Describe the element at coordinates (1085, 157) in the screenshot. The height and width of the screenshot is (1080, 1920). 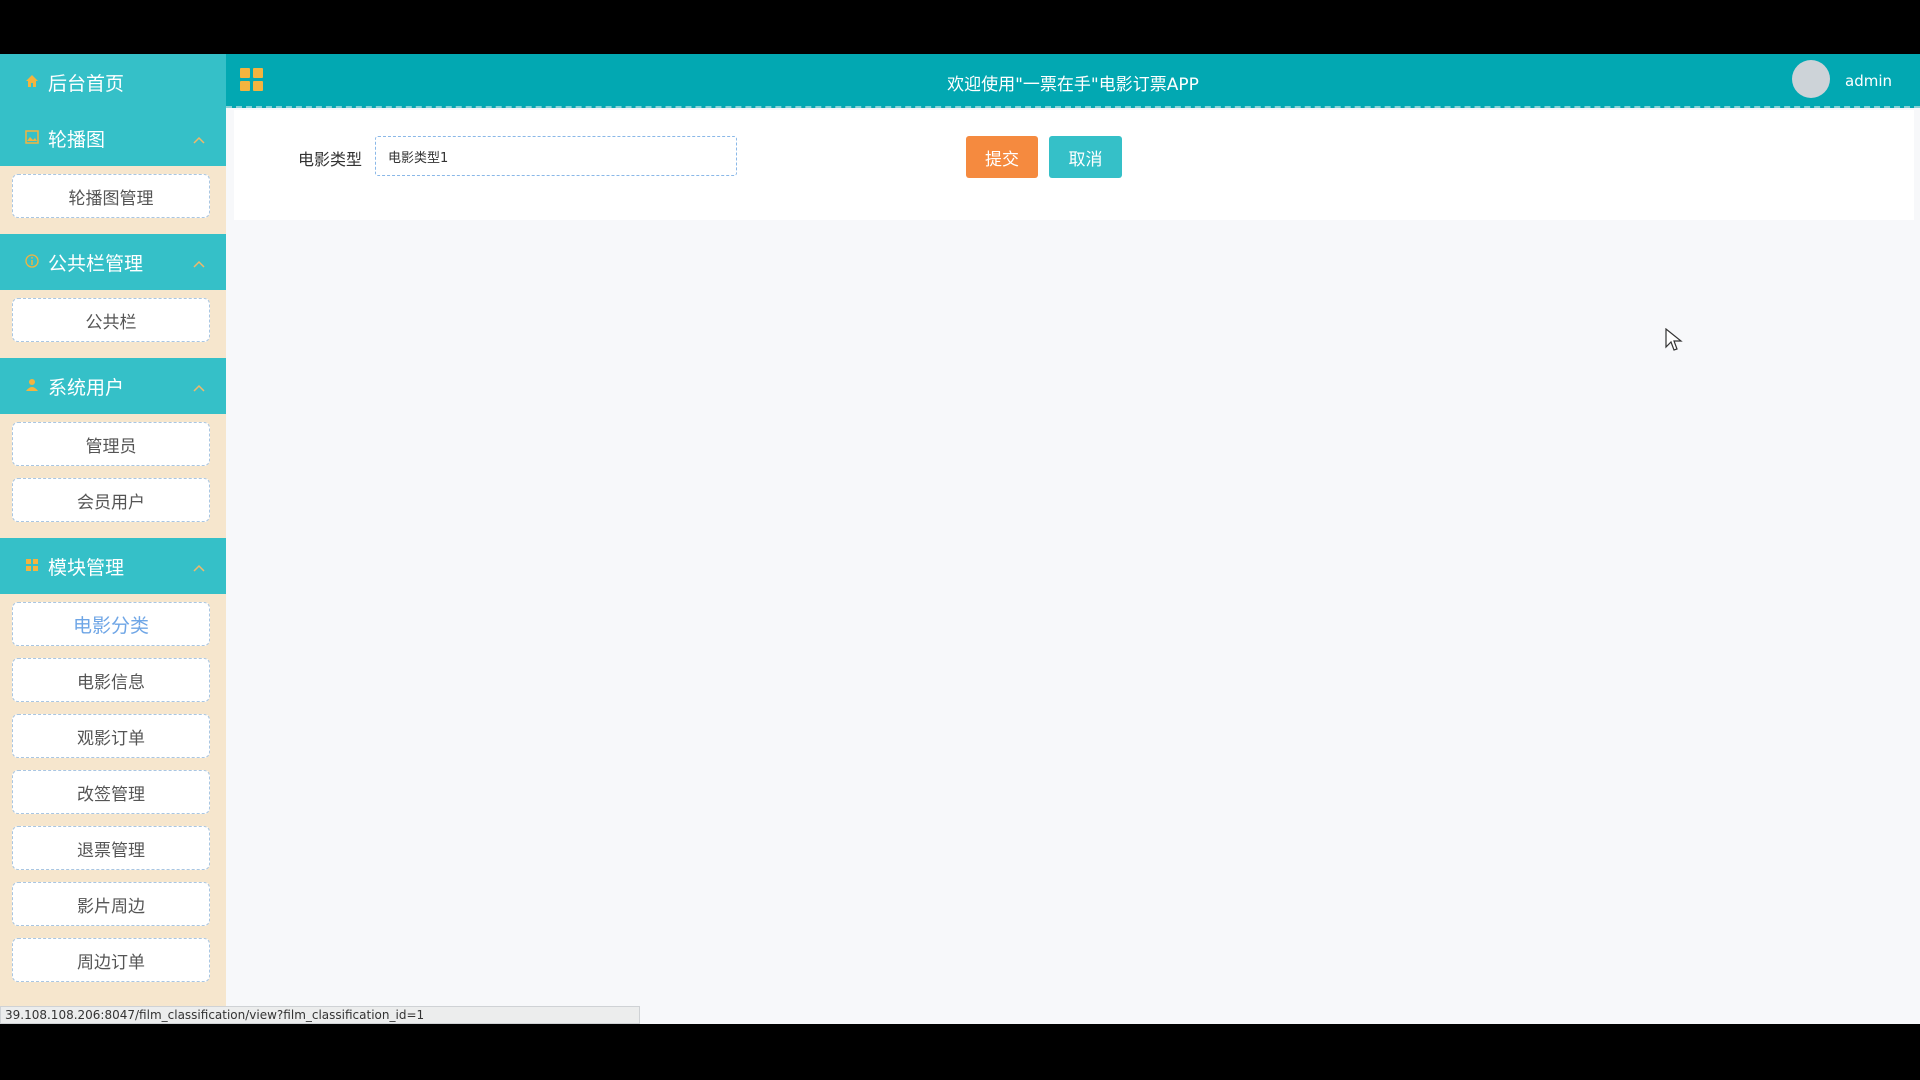
I see `cancel-button: 取消` at that location.